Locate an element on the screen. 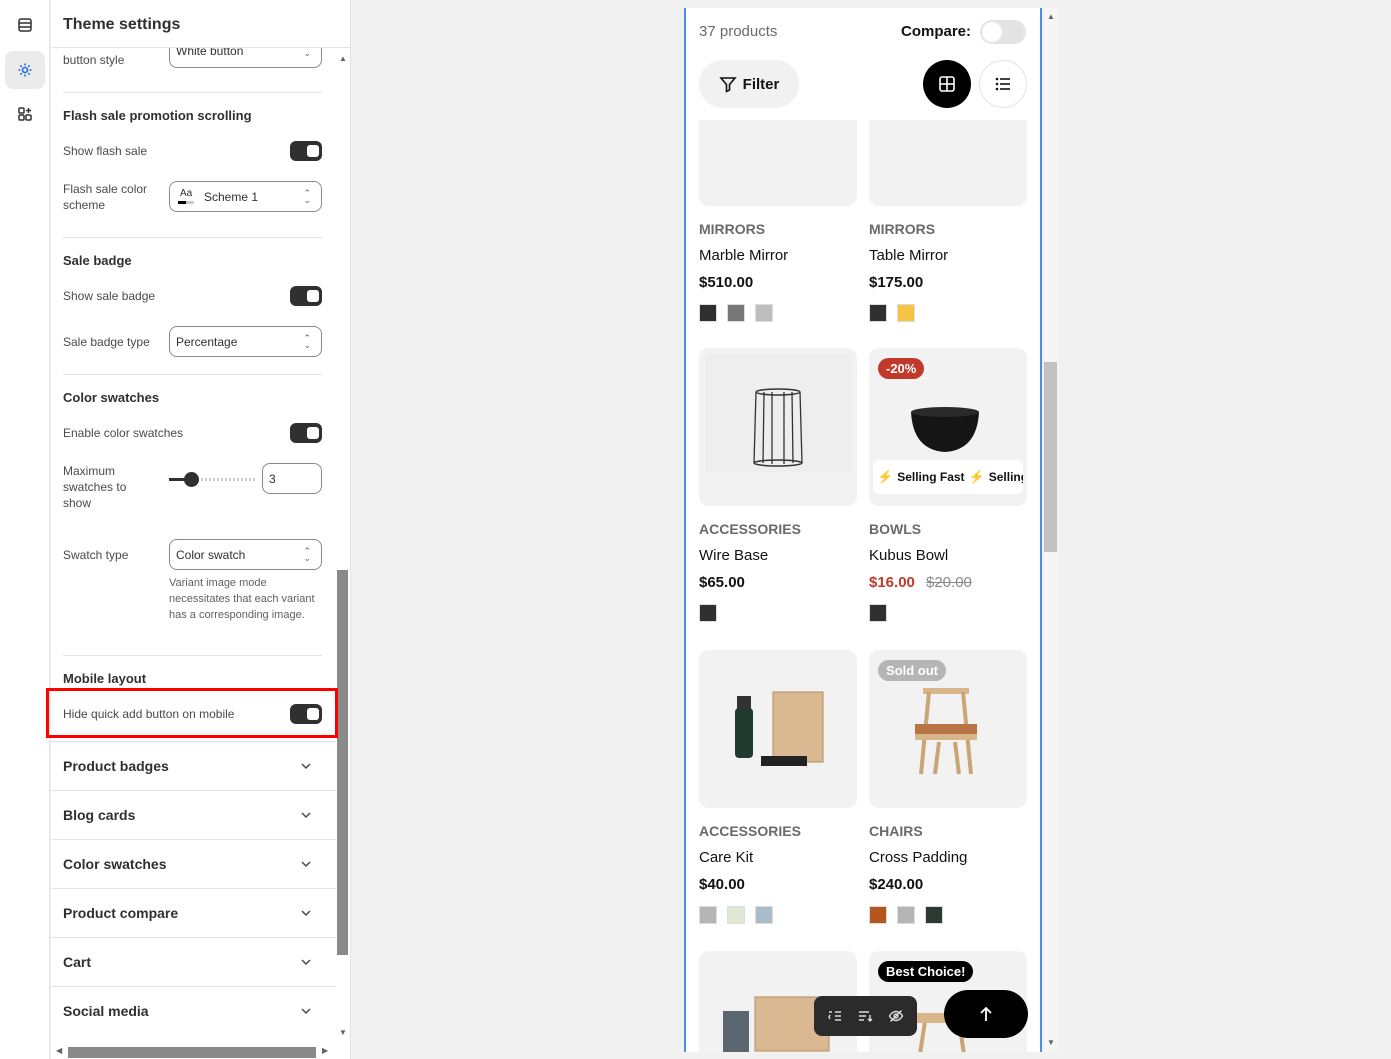  max-swatches-value: 3 is located at coordinates (272, 478).